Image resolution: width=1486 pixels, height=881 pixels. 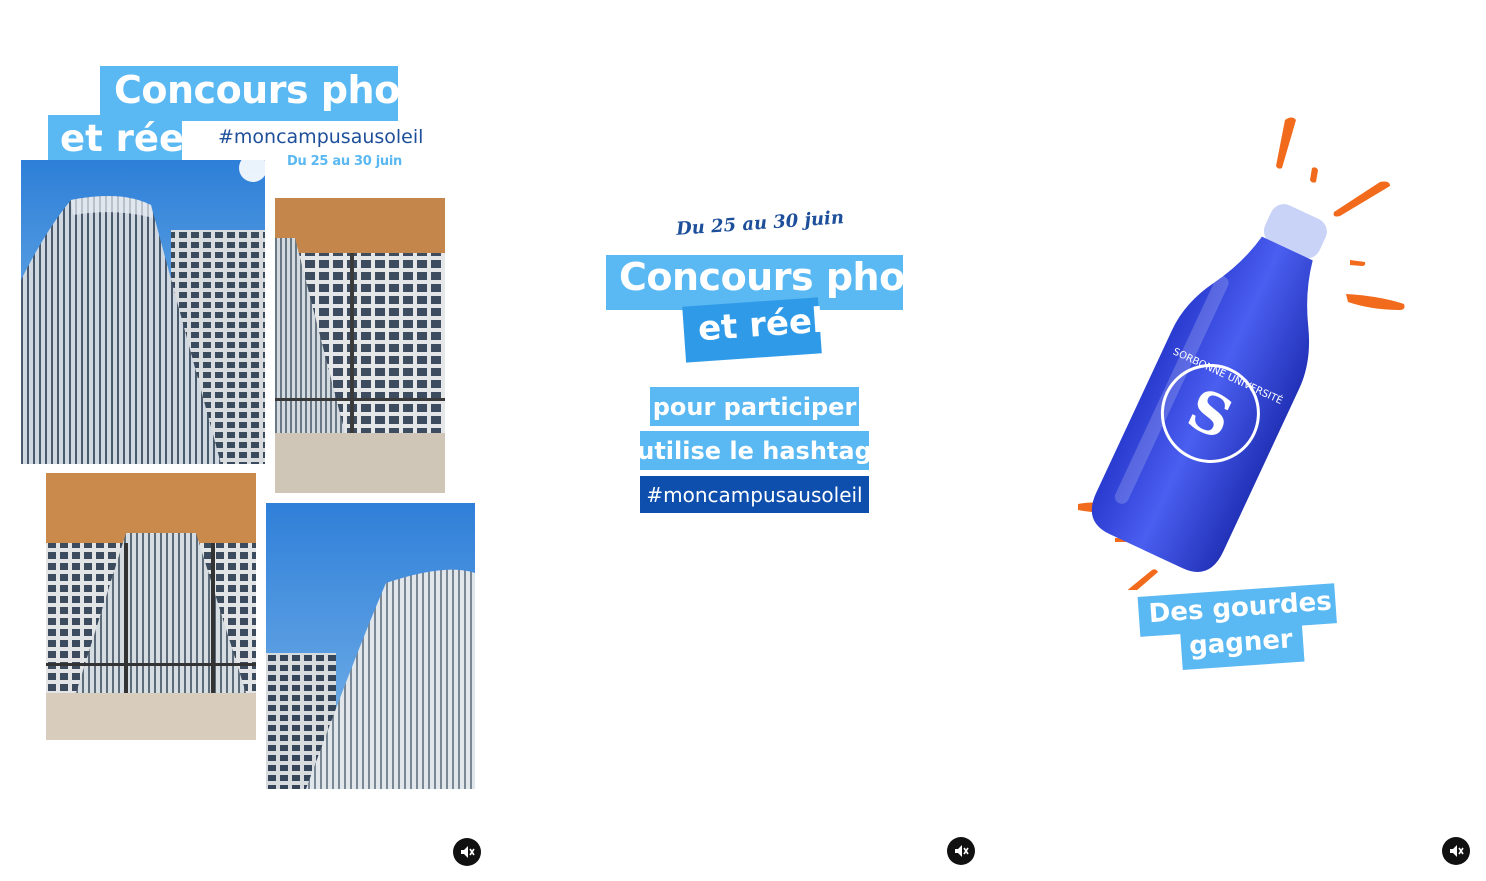 I want to click on water-bottle-illustration: S SORBONNE UNIVERSITÉ, so click(x=1240, y=360).